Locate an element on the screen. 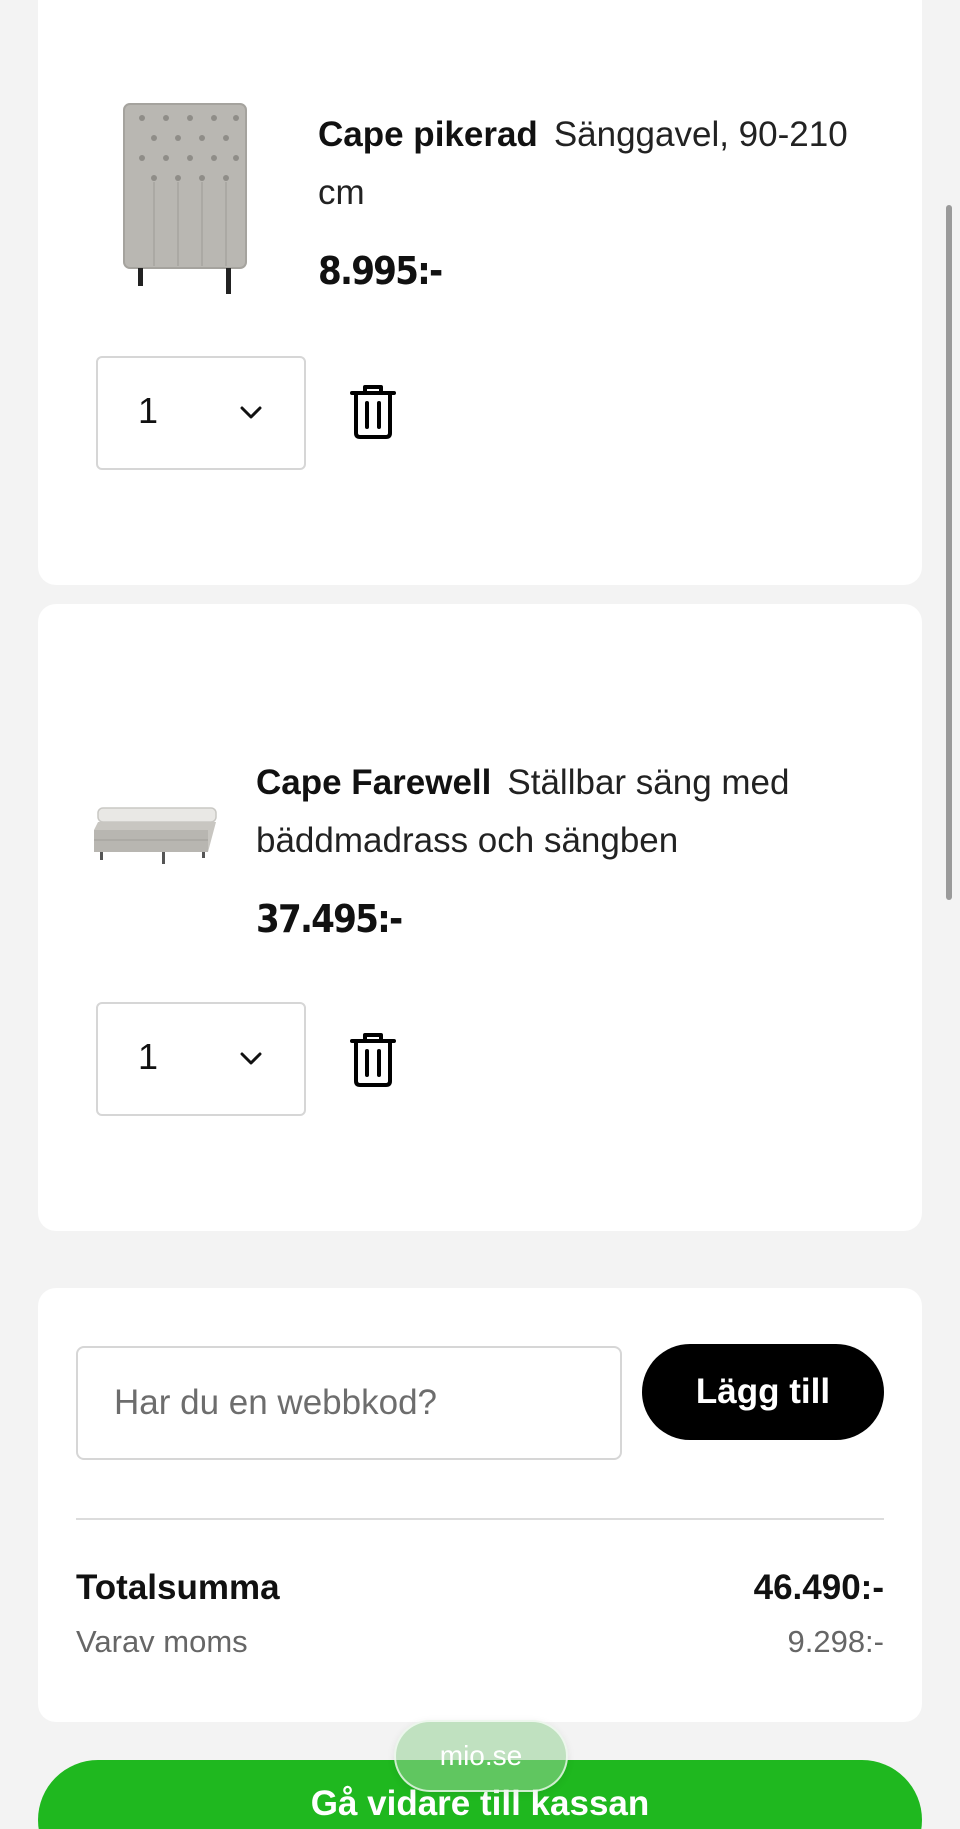 Image resolution: width=960 pixels, height=1829 pixels. add-code-button: Lägg till is located at coordinates (763, 1392).